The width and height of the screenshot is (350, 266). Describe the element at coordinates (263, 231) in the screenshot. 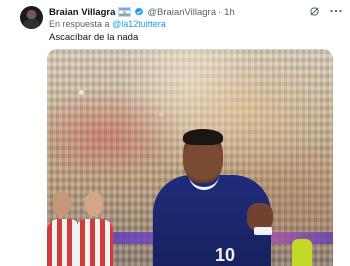

I see `wrist-tape` at that location.